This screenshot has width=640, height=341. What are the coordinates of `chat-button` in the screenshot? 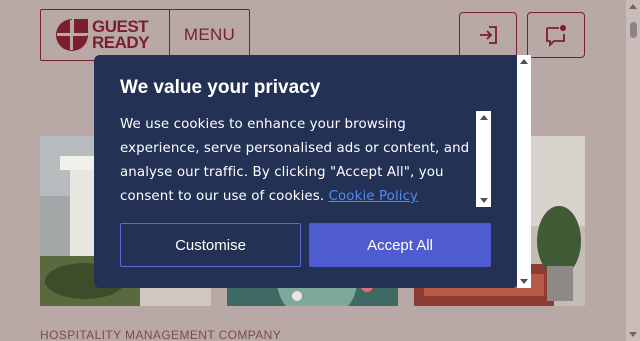 It's located at (556, 35).